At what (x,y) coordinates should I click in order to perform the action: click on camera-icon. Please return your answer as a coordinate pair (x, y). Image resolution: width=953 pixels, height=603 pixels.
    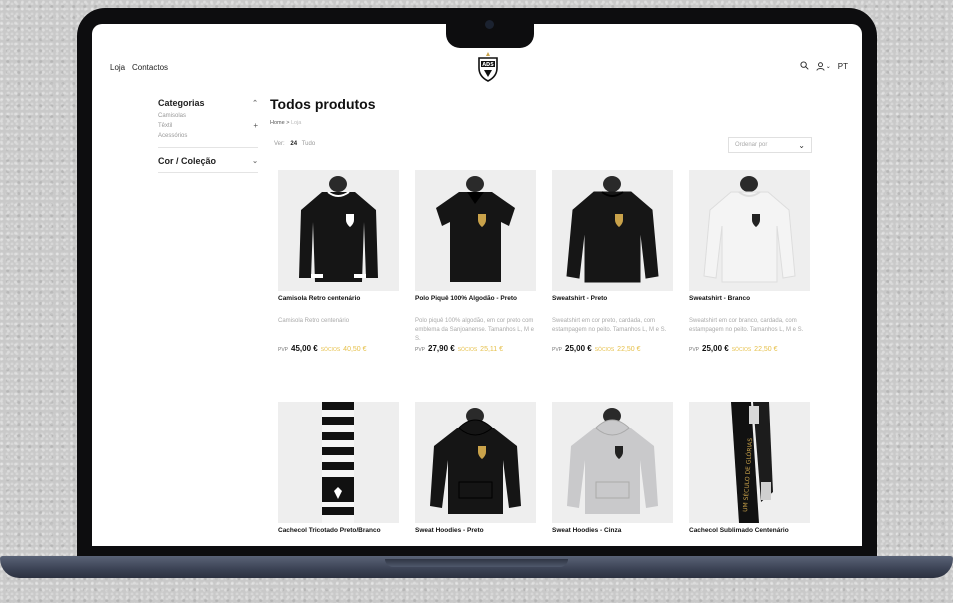
    Looking at the image, I should click on (489, 24).